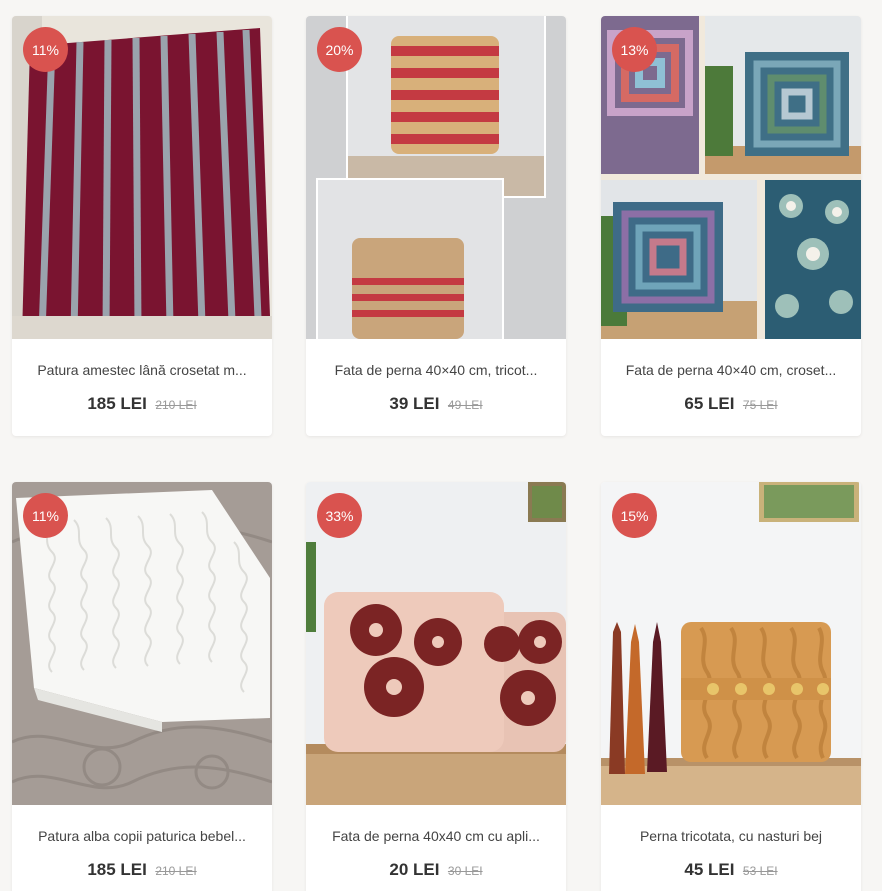 This screenshot has height=891, width=882. What do you see at coordinates (709, 869) in the screenshot?
I see `current-price: 45 LEI` at bounding box center [709, 869].